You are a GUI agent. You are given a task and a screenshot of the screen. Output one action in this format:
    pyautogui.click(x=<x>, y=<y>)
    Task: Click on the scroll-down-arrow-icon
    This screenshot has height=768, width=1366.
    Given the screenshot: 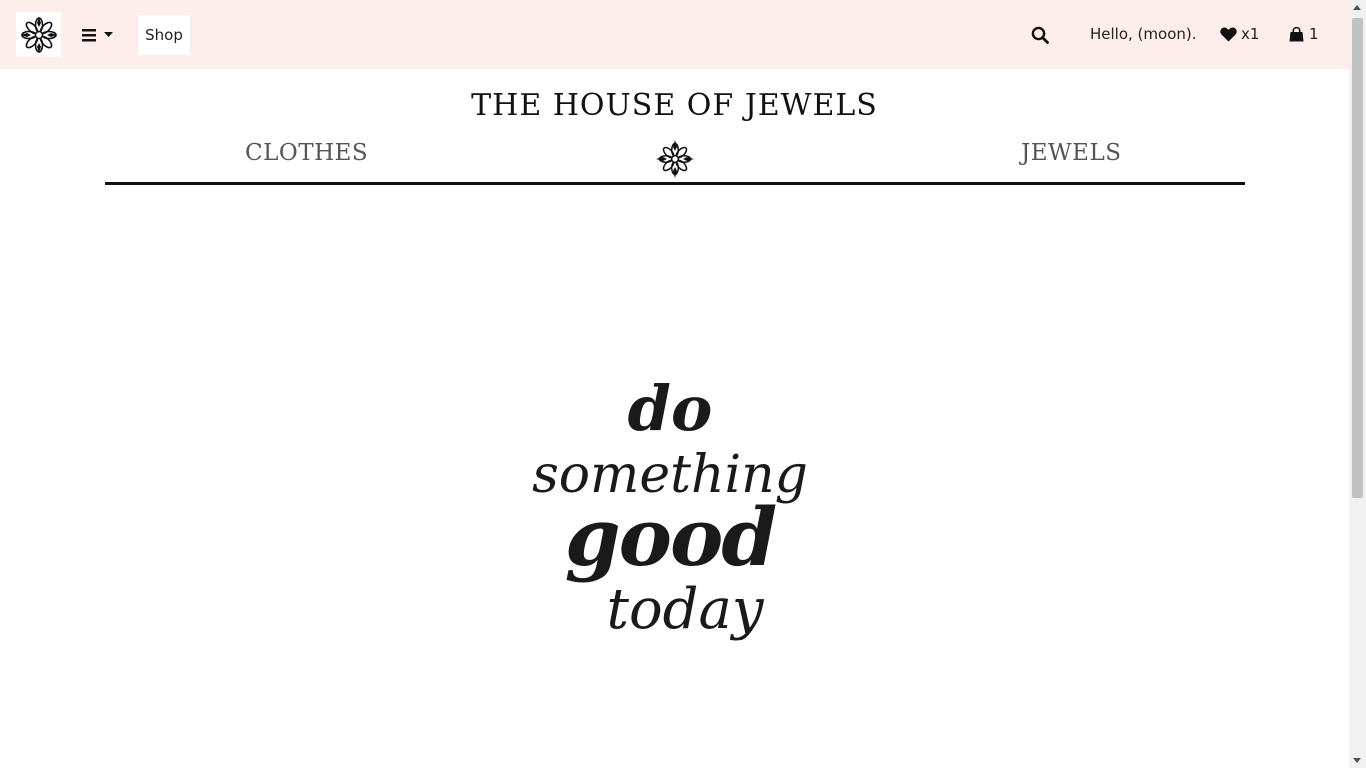 What is the action you would take?
    pyautogui.click(x=1357, y=760)
    